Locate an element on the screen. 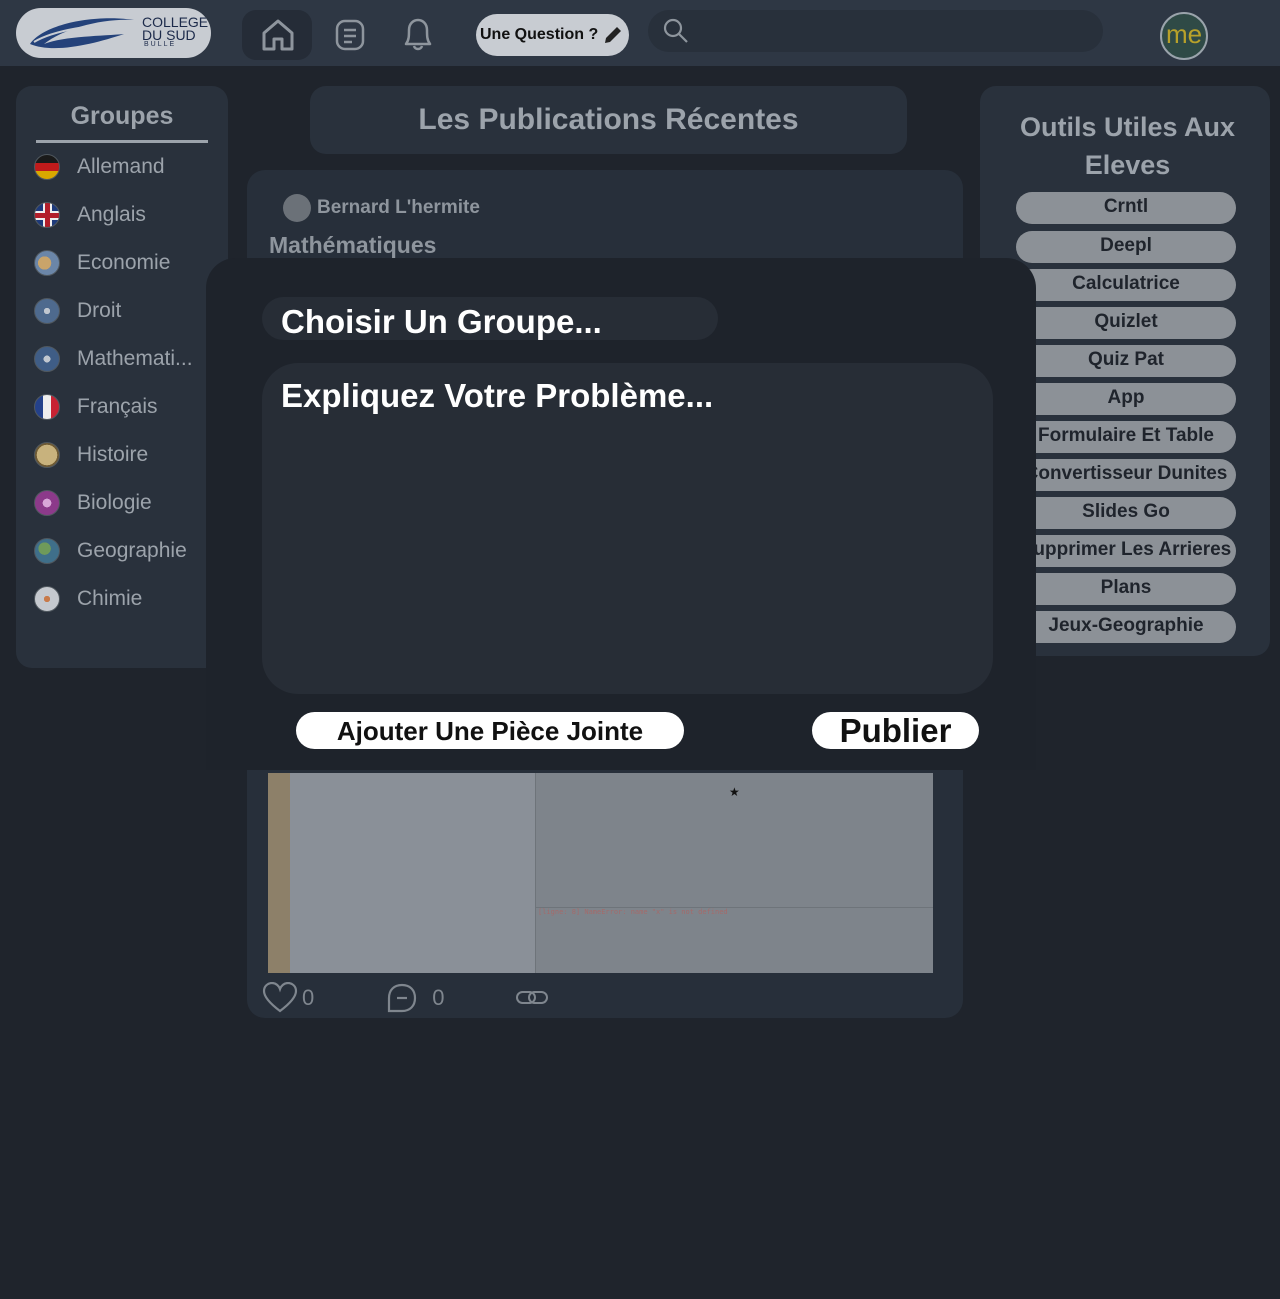  group-item-histoire: Histoire is located at coordinates (91, 455).